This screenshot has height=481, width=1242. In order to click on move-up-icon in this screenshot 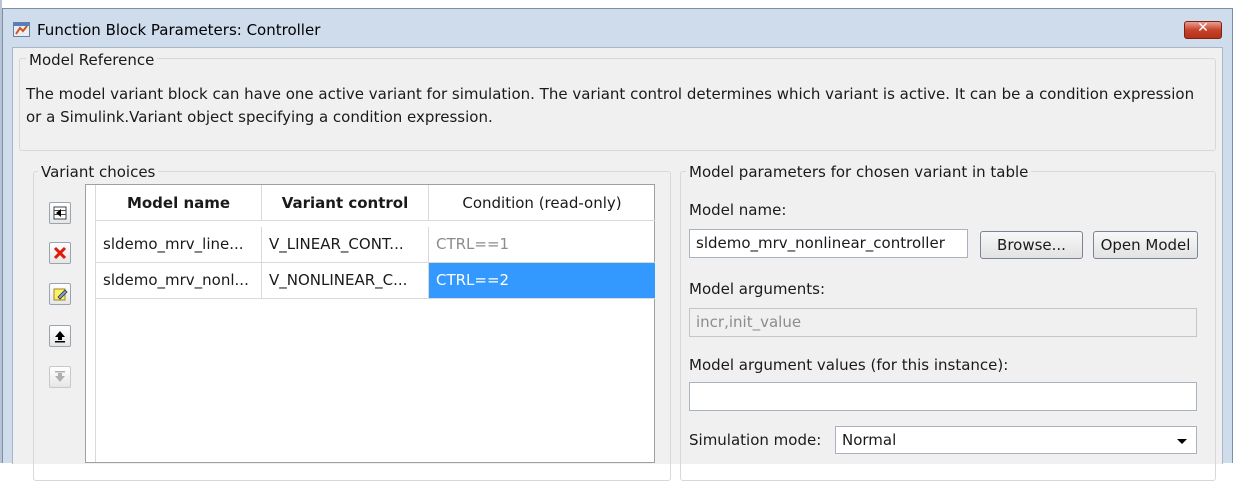, I will do `click(60, 337)`.